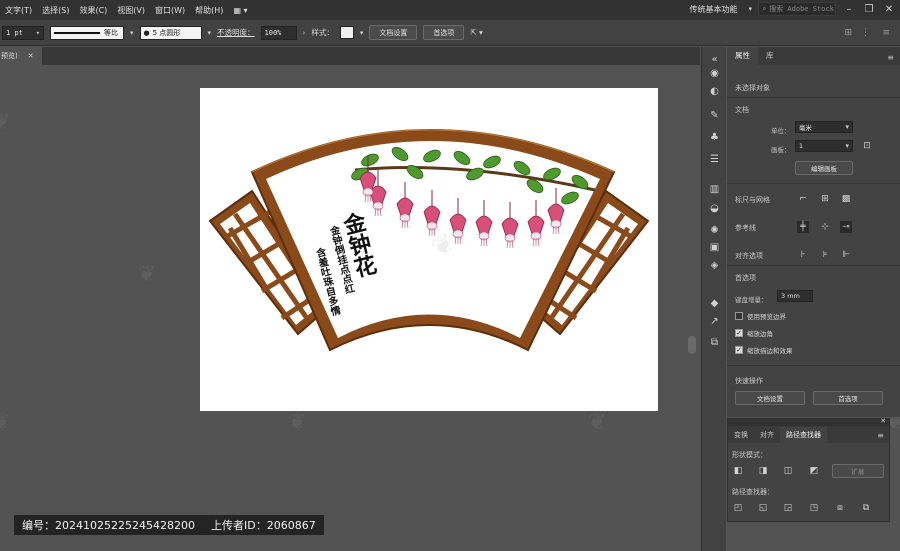  What do you see at coordinates (813, 183) in the screenshot?
I see `divider` at bounding box center [813, 183].